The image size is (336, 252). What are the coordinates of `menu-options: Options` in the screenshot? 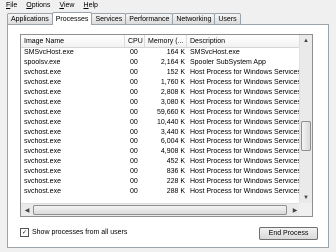 It's located at (38, 5).